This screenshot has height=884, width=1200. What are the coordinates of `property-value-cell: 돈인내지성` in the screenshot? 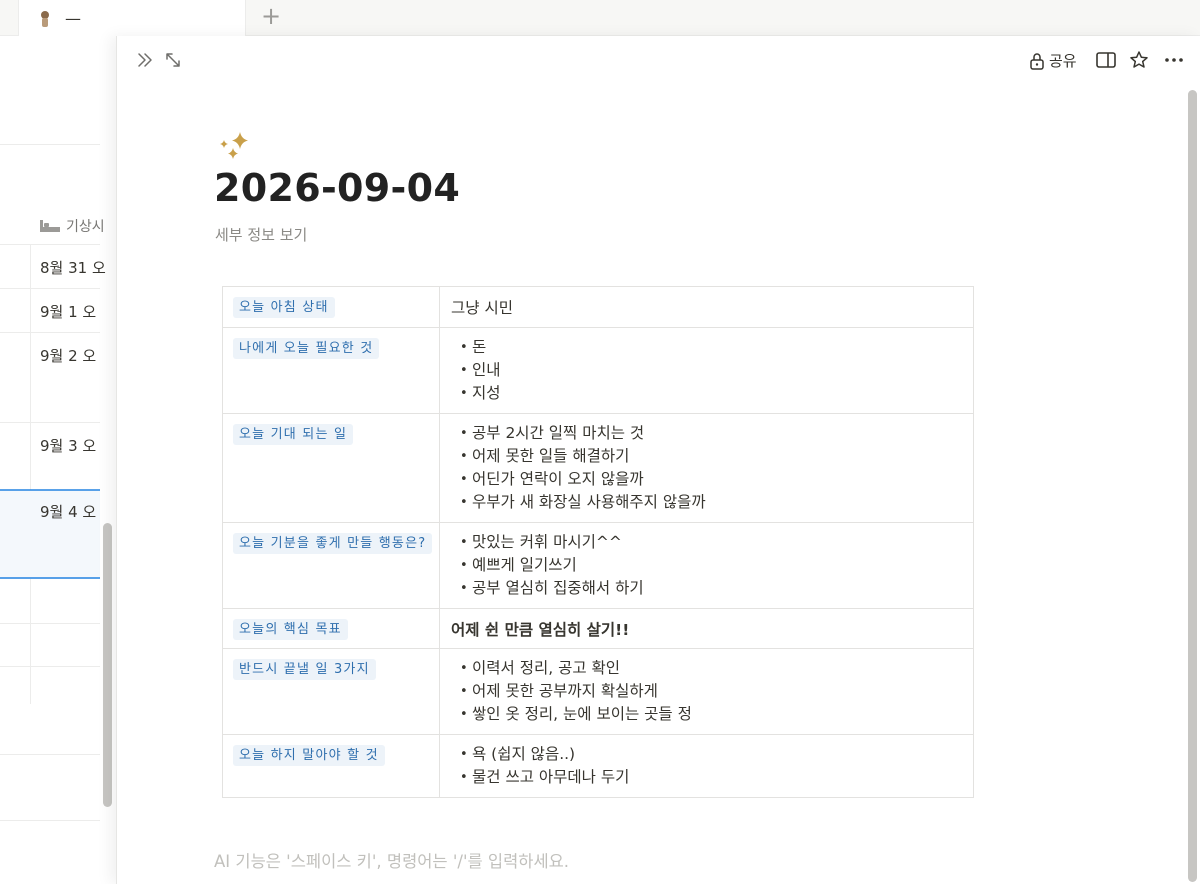 It's located at (706, 370).